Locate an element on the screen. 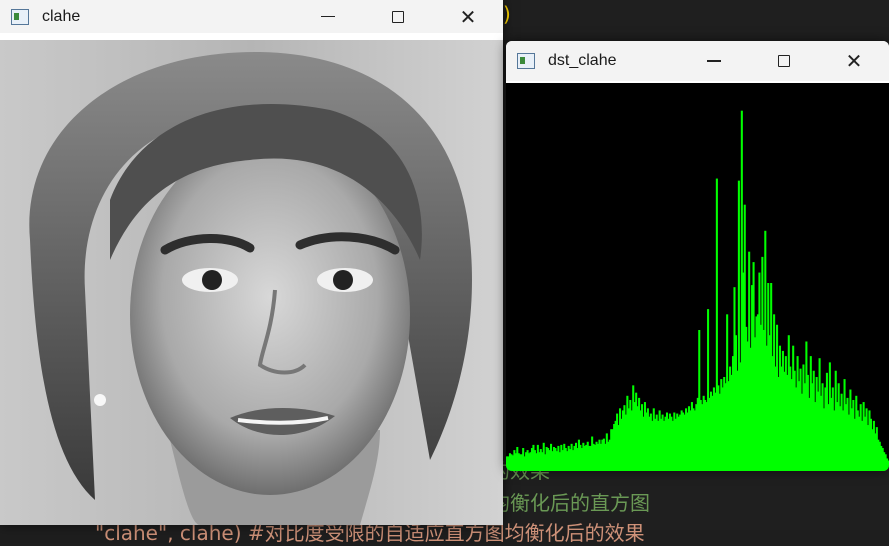 The image size is (889, 546). dst-clahe-titlebar: dst_clahe ✕ is located at coordinates (697, 61).